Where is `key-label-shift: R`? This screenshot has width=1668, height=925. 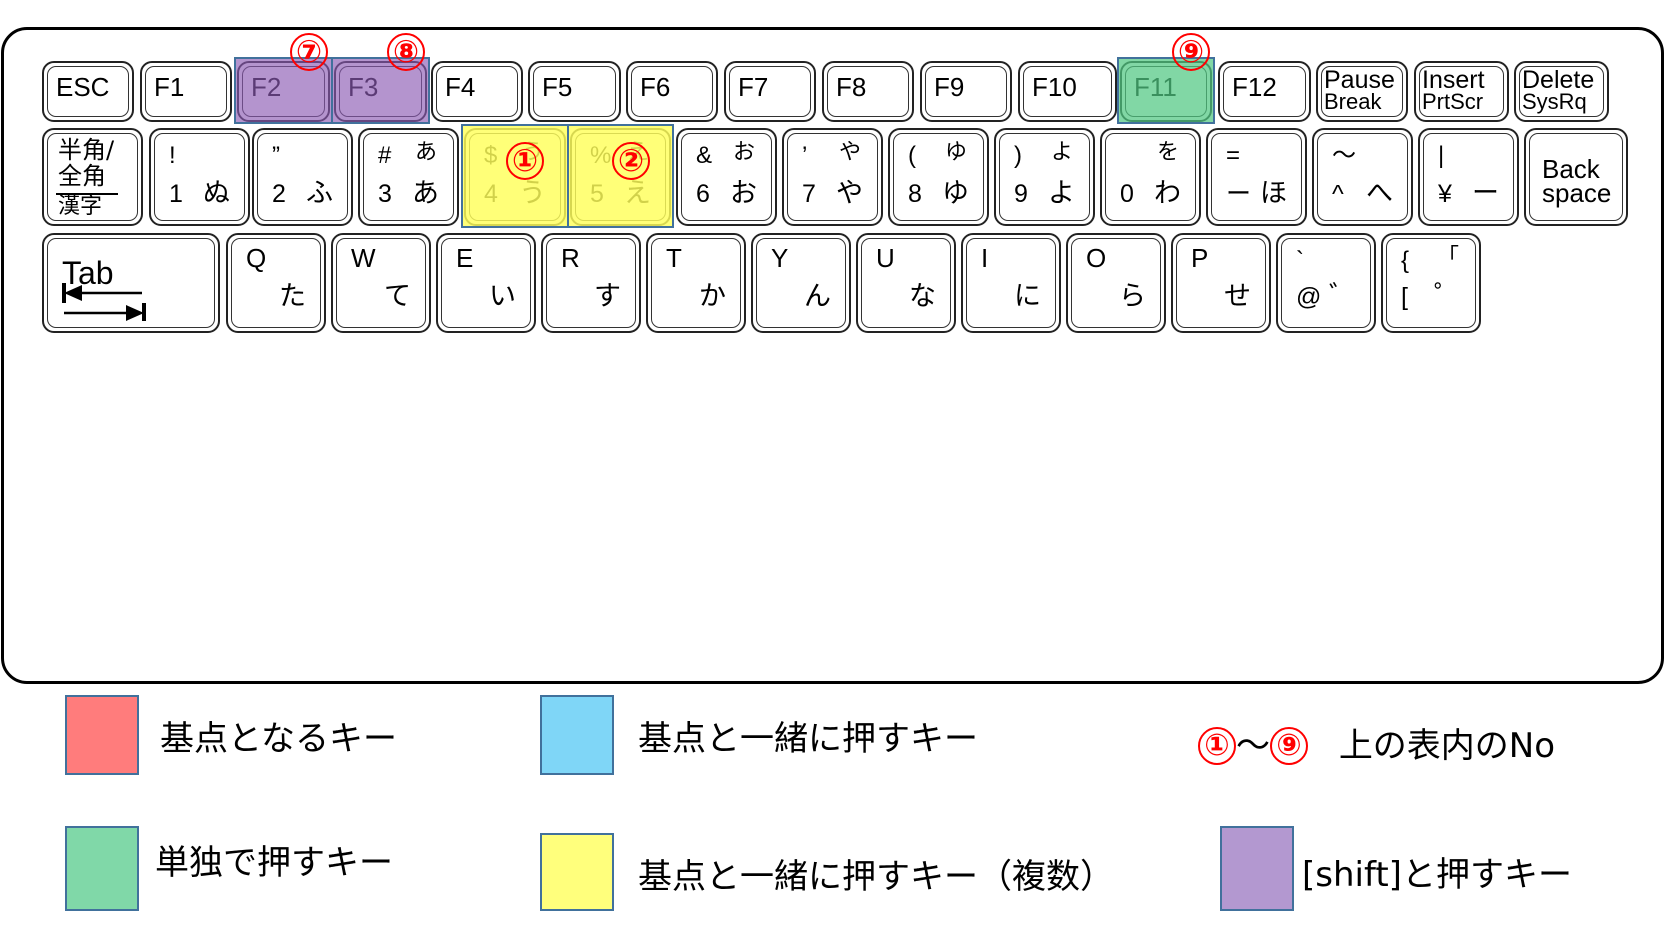 key-label-shift: R is located at coordinates (570, 258).